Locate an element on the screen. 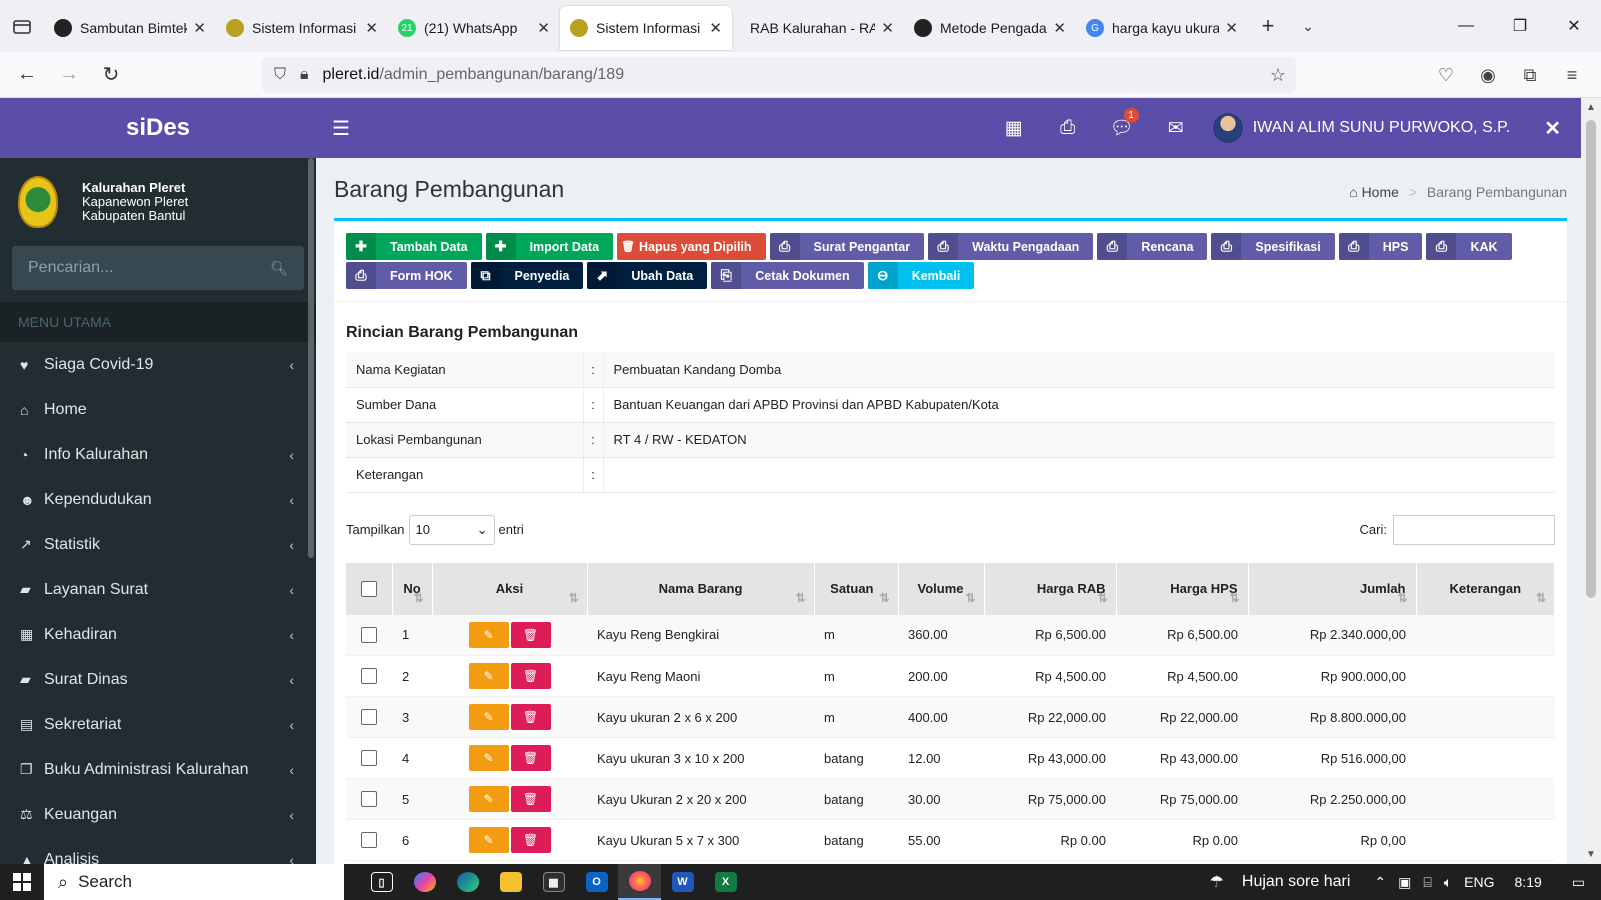 The height and width of the screenshot is (900, 1601). cetak-dokumen-button: ⎘ Cetak Dokumen is located at coordinates (787, 275).